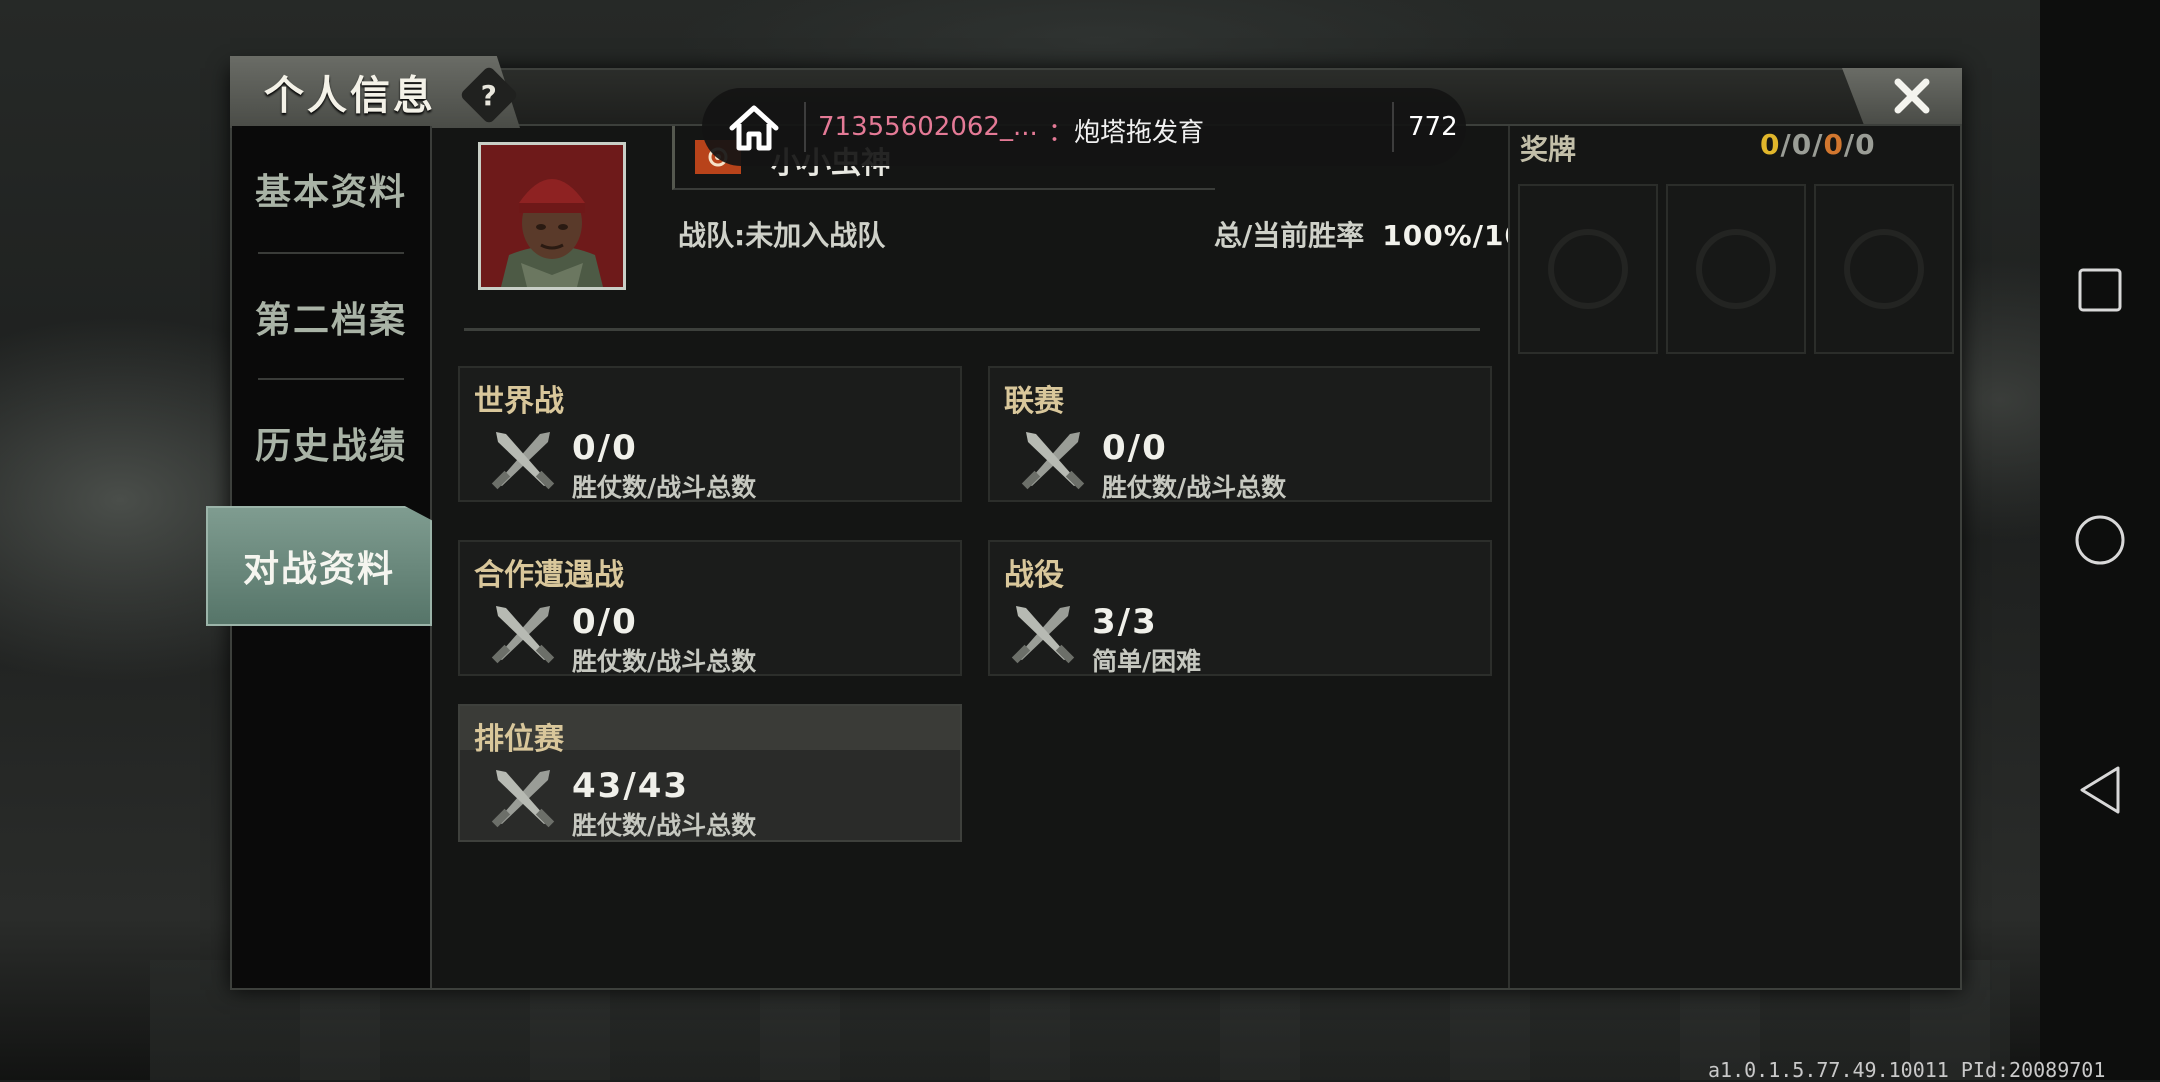 The image size is (2160, 1082). I want to click on system-navigation-bar, so click(2100, 540).